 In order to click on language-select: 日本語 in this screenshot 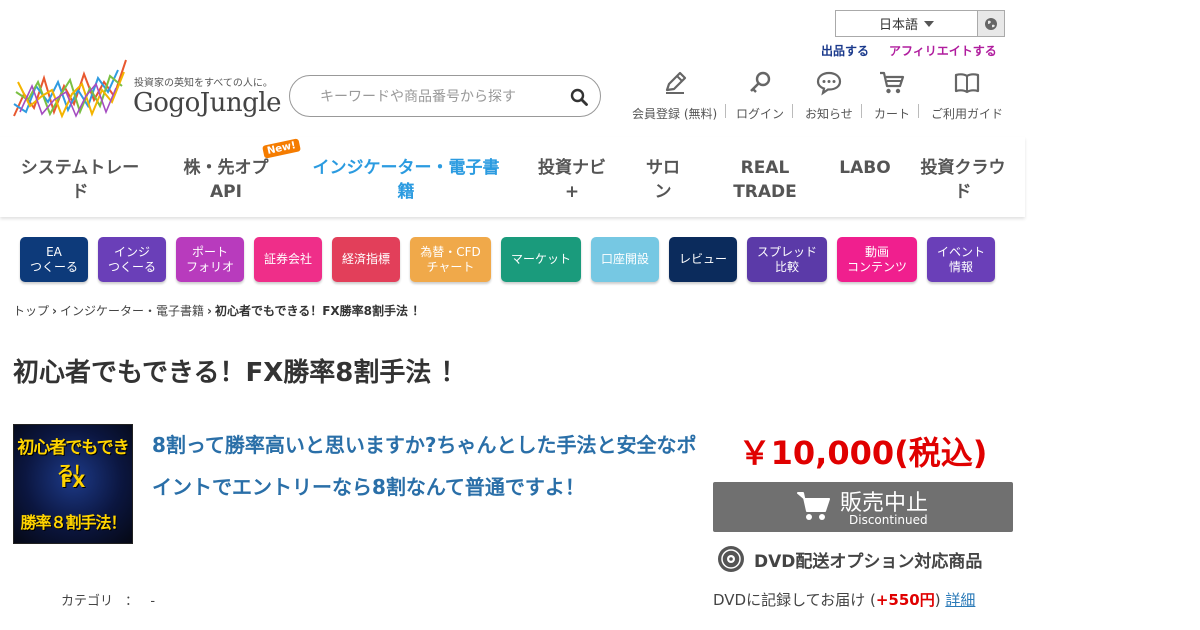, I will do `click(906, 23)`.